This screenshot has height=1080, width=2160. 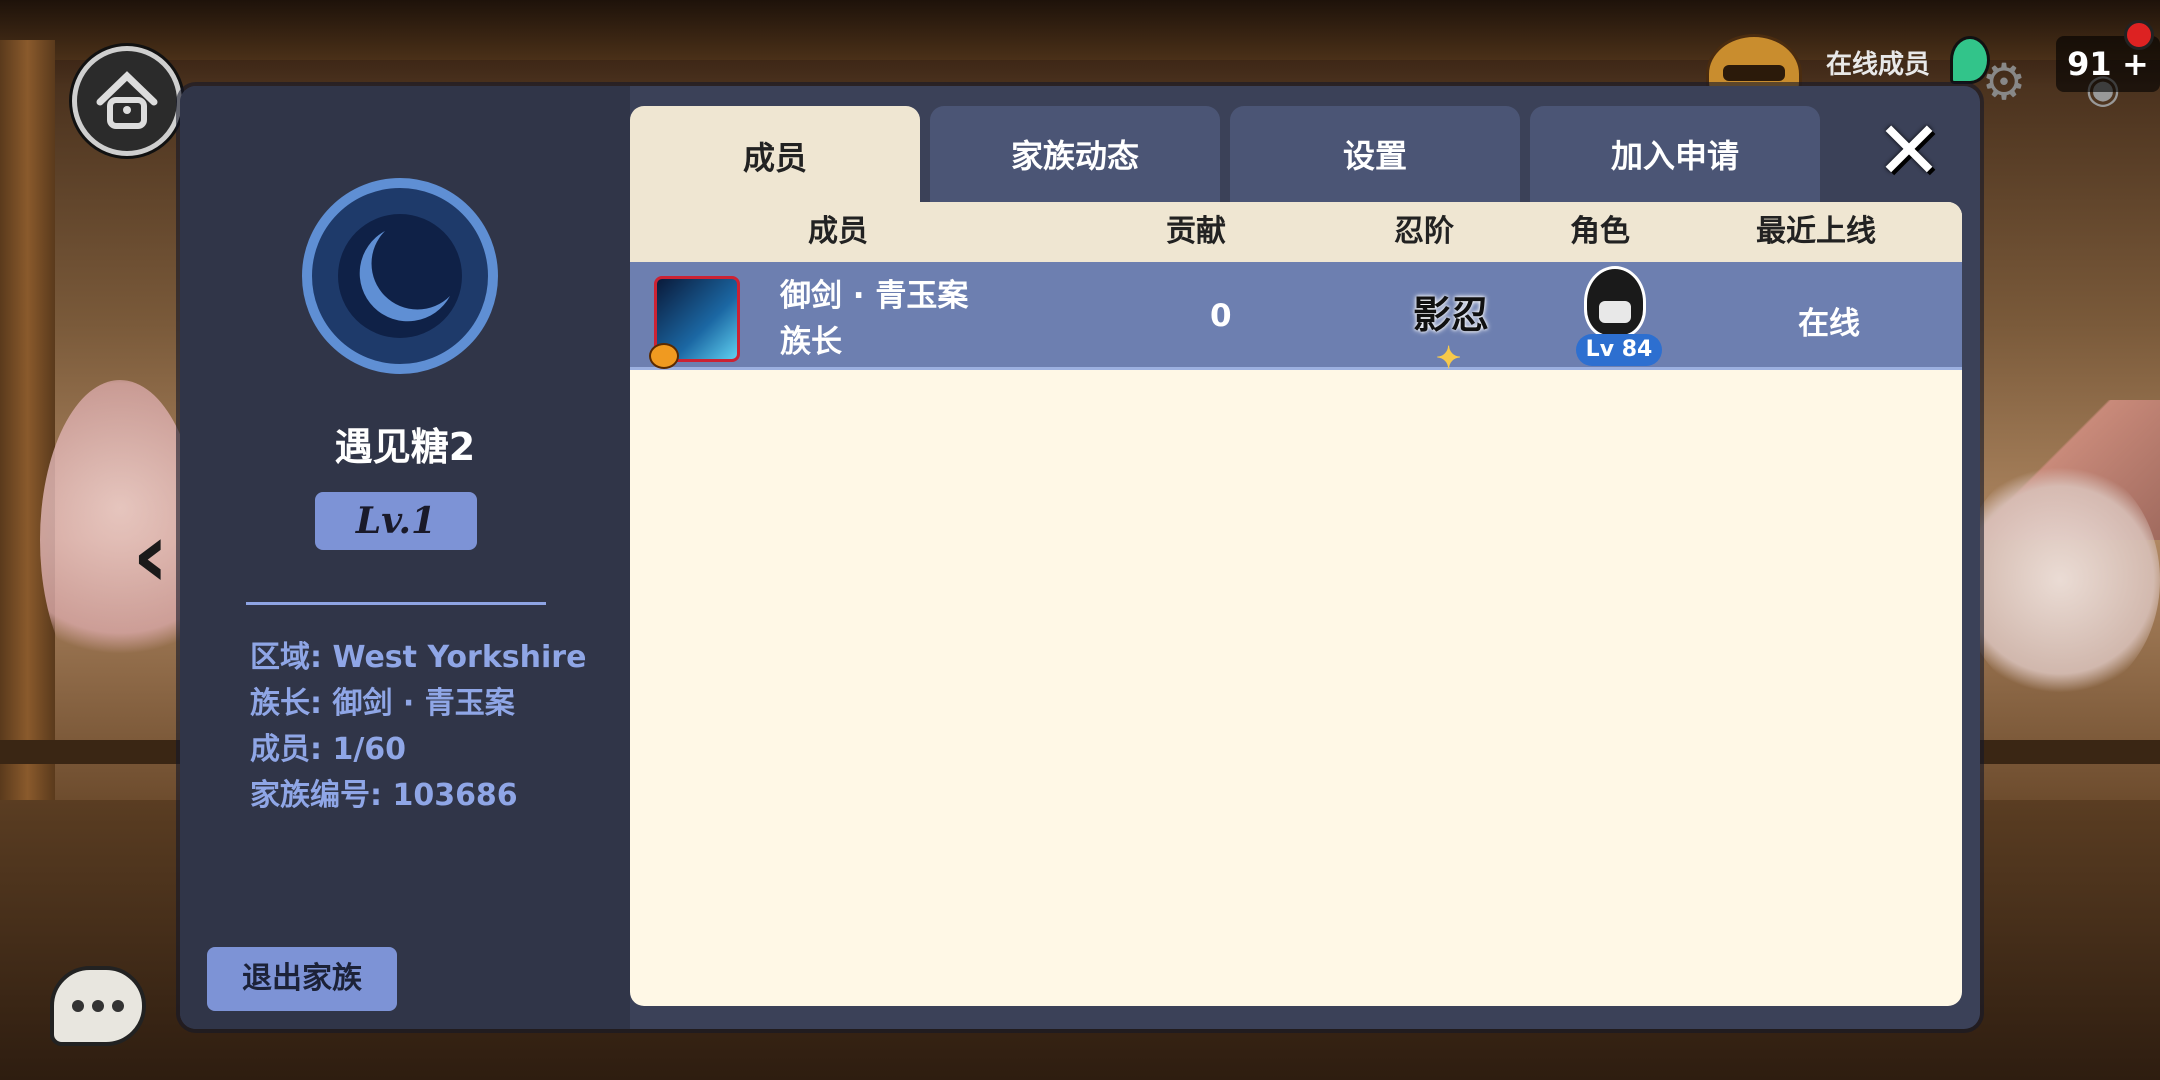 I want to click on add-energy-button: +, so click(x=2135, y=64).